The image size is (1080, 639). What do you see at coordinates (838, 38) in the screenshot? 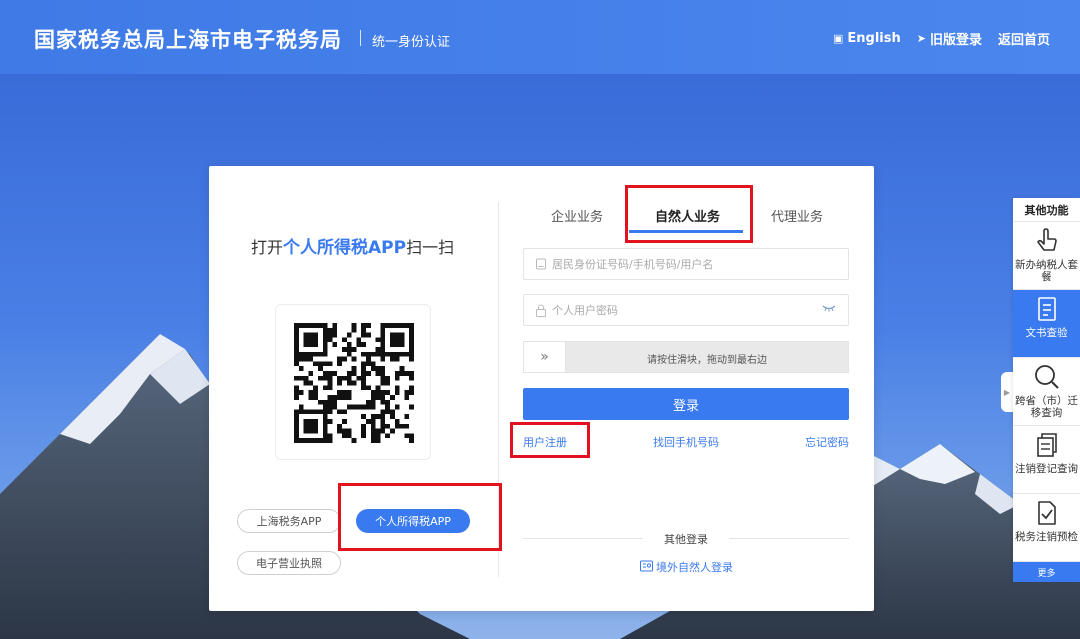
I see `language-icon: ▣` at bounding box center [838, 38].